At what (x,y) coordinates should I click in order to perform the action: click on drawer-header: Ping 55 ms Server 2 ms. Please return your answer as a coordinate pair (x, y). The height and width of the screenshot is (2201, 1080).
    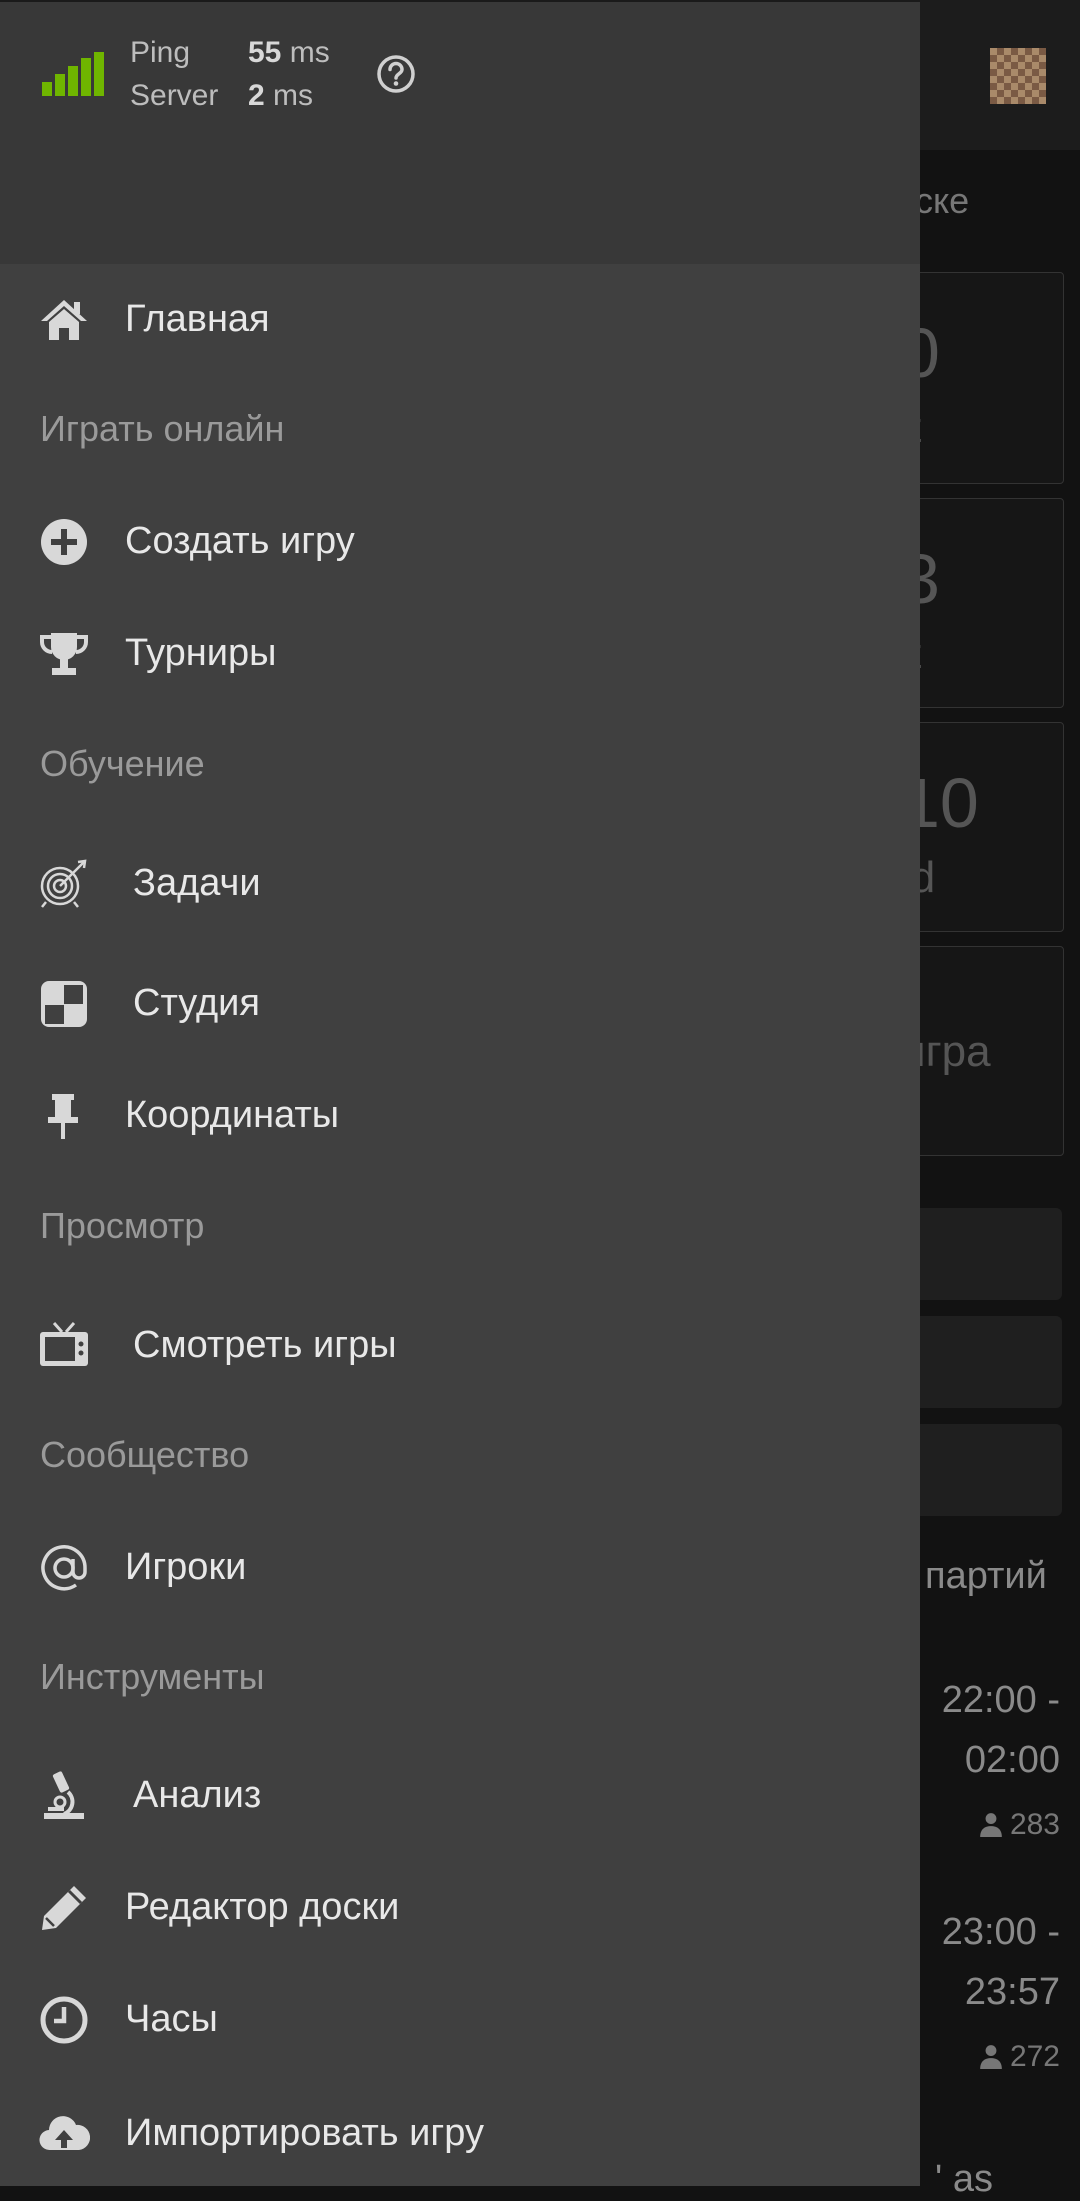
    Looking at the image, I should click on (460, 132).